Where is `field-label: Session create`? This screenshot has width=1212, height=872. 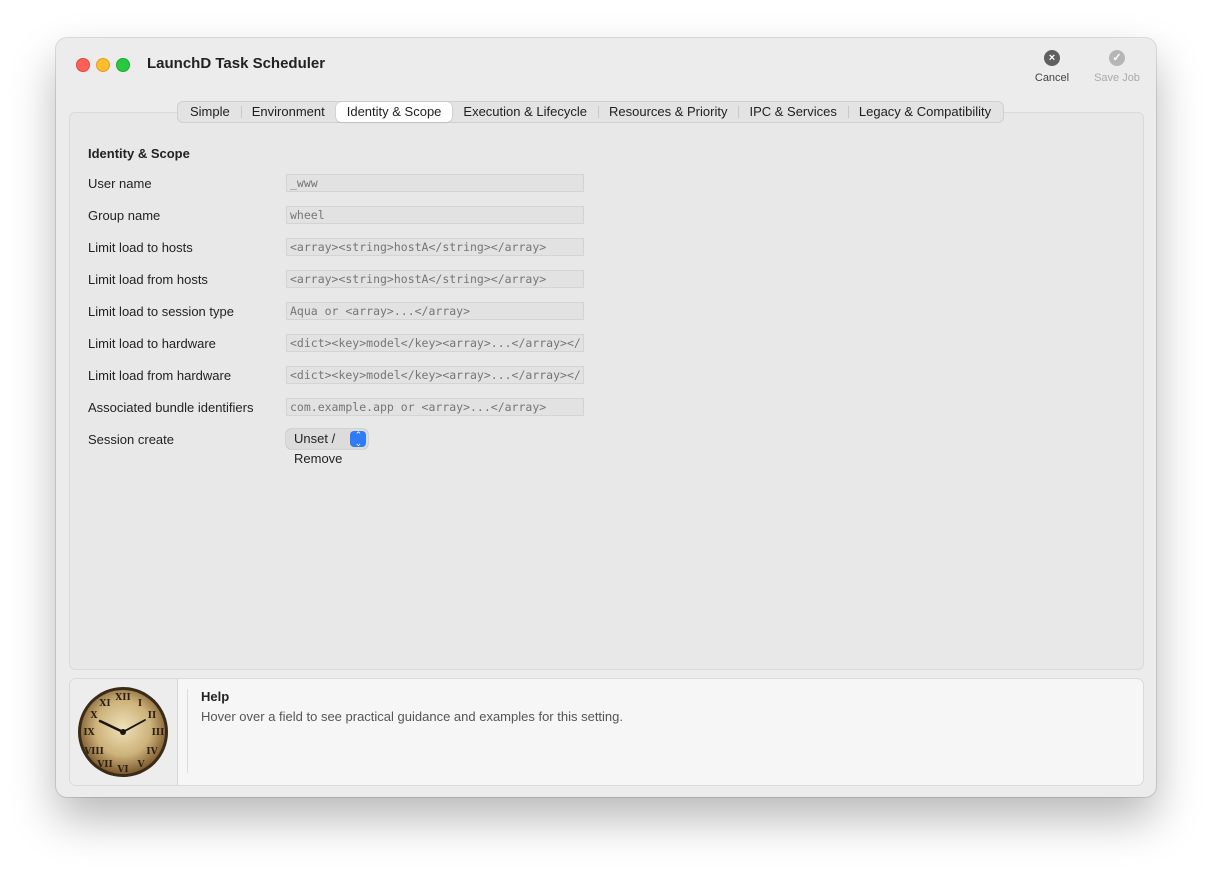 field-label: Session create is located at coordinates (131, 439).